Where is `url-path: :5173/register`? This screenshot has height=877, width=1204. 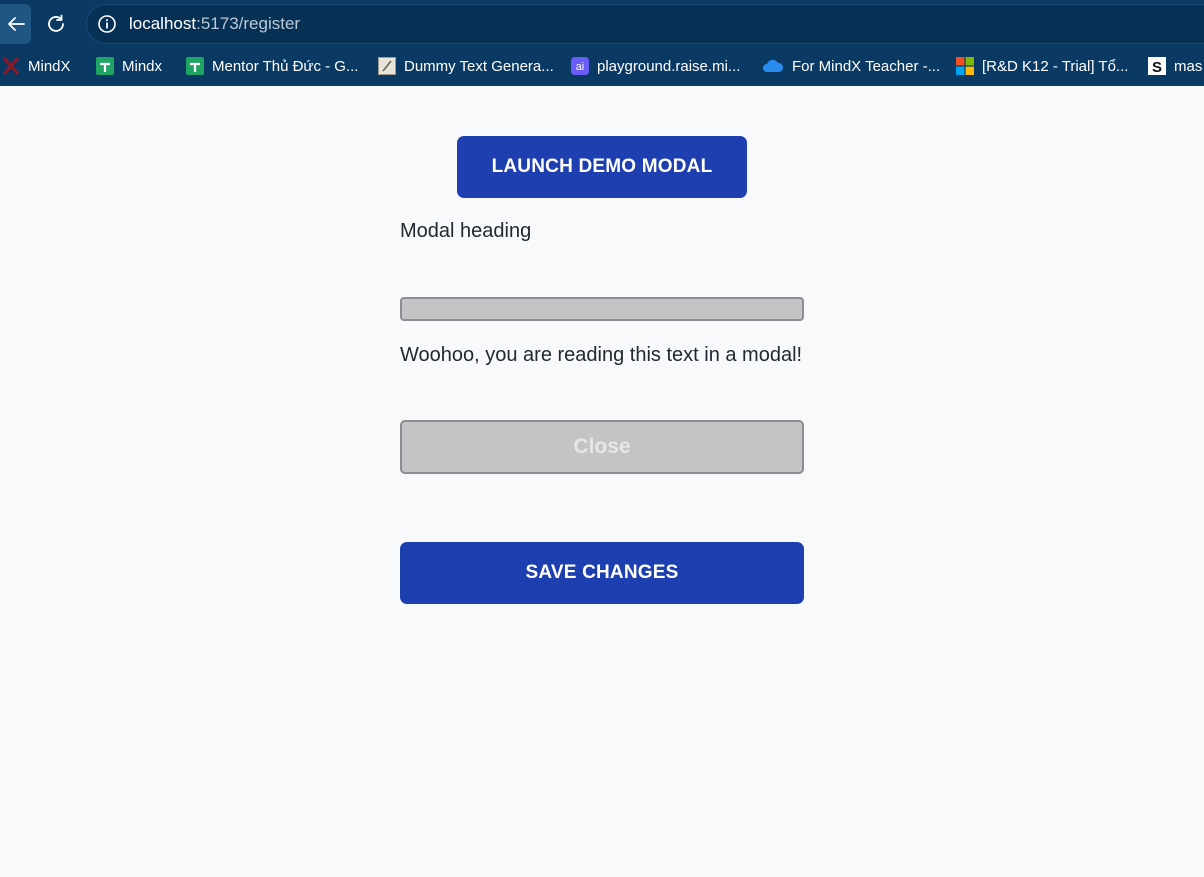 url-path: :5173/register is located at coordinates (248, 23).